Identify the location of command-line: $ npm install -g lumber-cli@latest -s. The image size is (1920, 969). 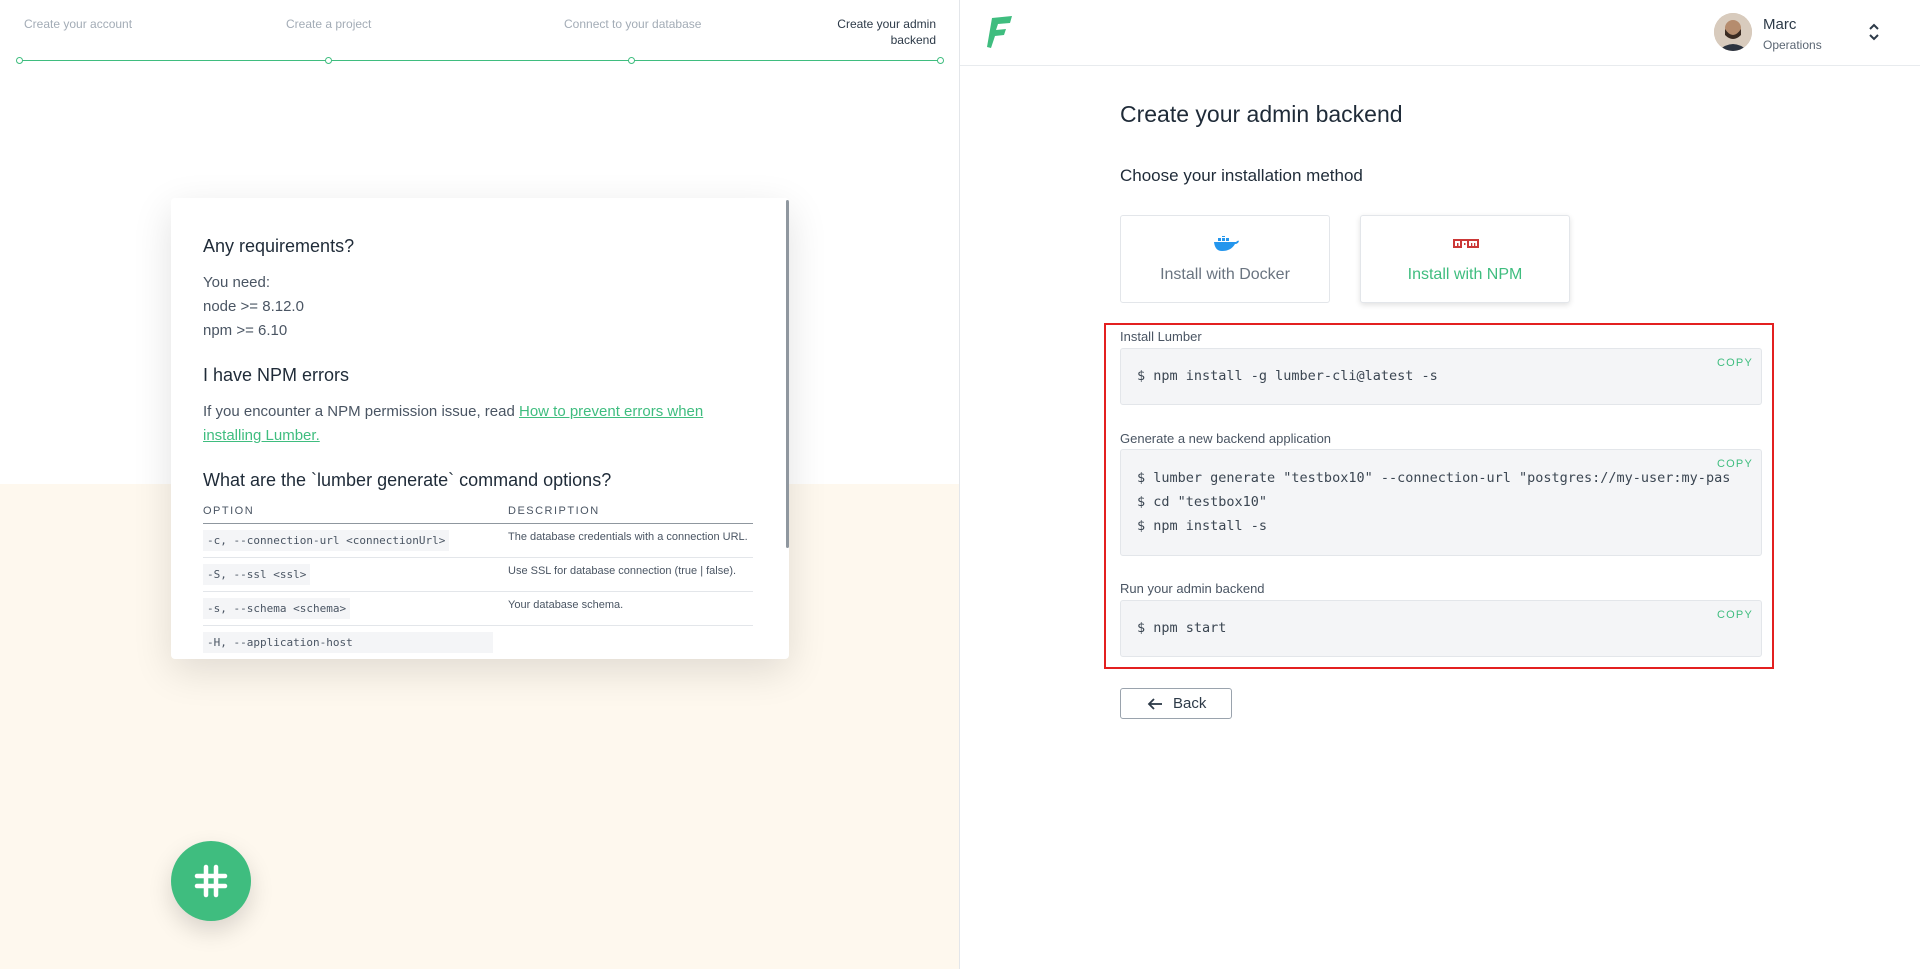
(1287, 376).